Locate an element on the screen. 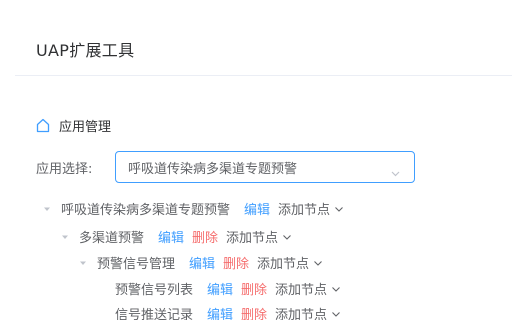  app-select-row: 应用选择: 呼吸道传染病多渠道专题预警 is located at coordinates (225, 167).